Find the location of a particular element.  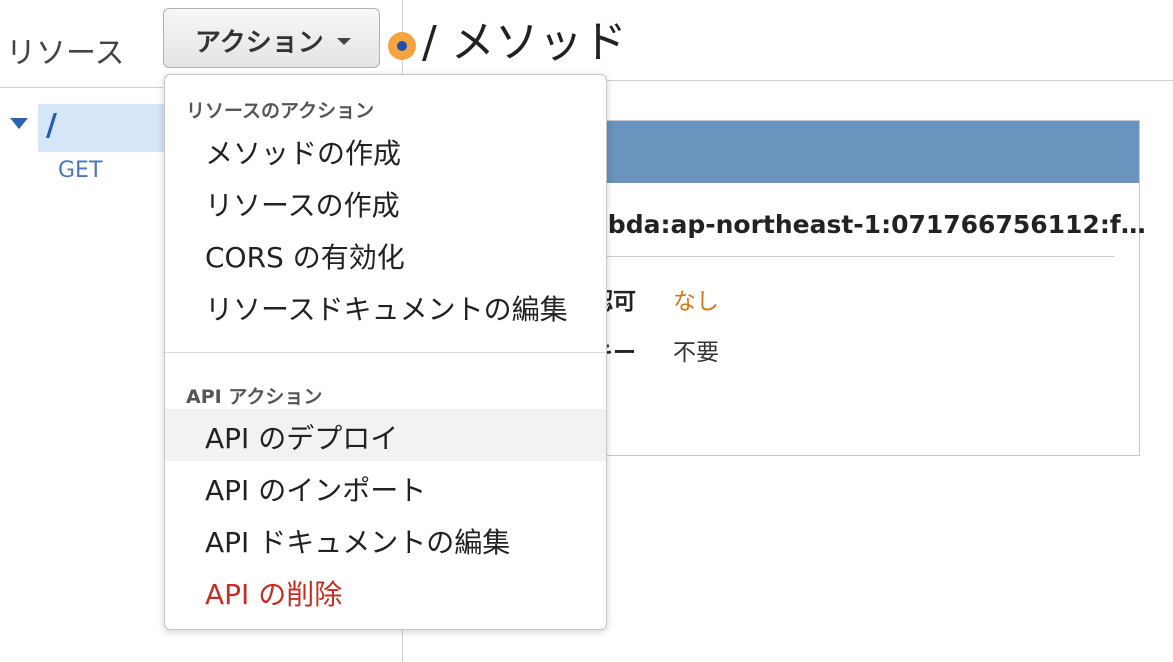

menu-item-label: リソースドキュメントの編集 is located at coordinates (386, 308).